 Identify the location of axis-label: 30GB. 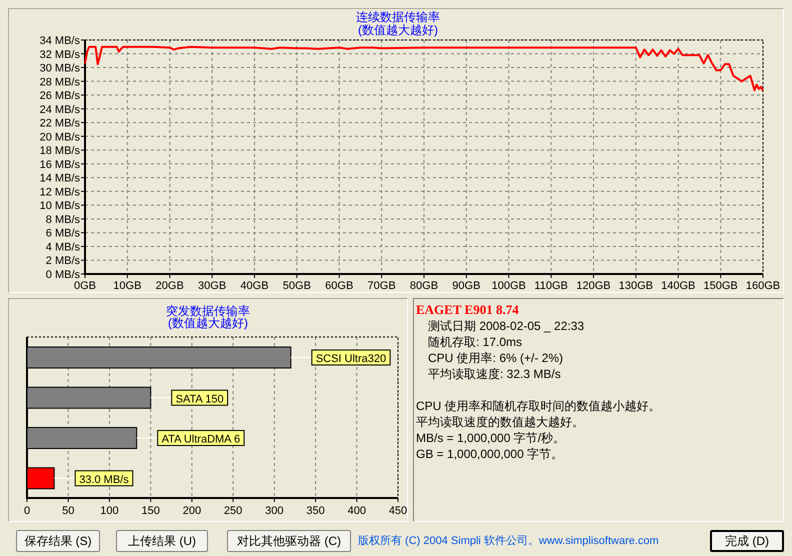
(212, 286).